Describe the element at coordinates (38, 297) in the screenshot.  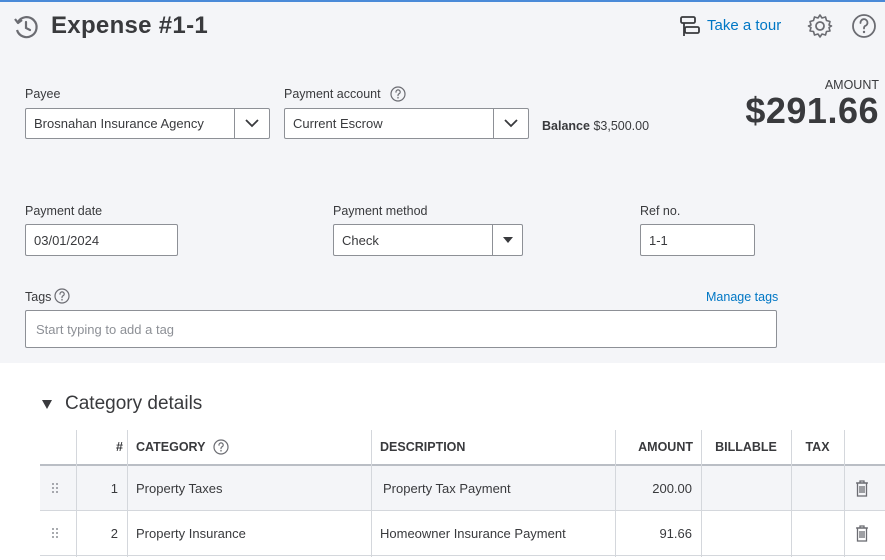
I see `tags-label: Tags` at that location.